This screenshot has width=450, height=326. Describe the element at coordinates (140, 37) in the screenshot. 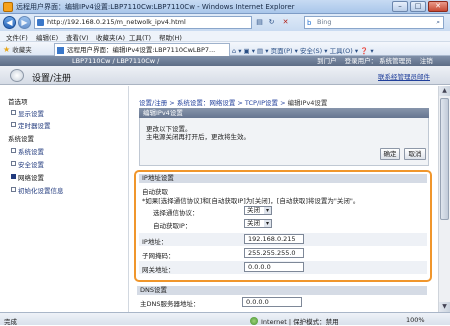

I see `menu-tools: 工具(T)` at that location.